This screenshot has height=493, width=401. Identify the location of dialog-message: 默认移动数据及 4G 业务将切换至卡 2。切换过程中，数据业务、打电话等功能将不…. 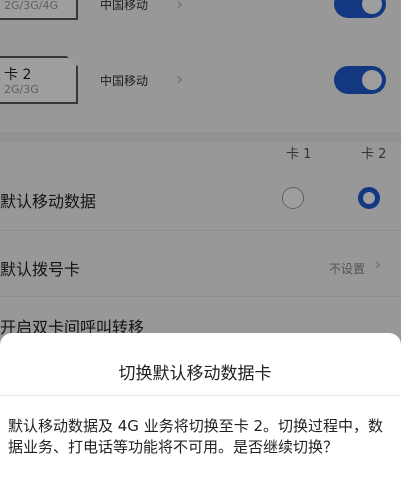
(196, 436).